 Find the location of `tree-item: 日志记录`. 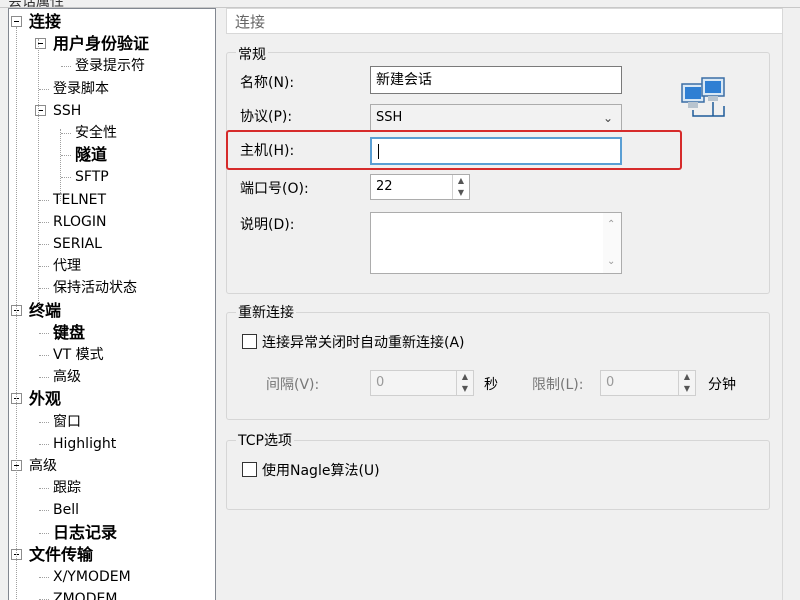

tree-item: 日志记录 is located at coordinates (85, 533).